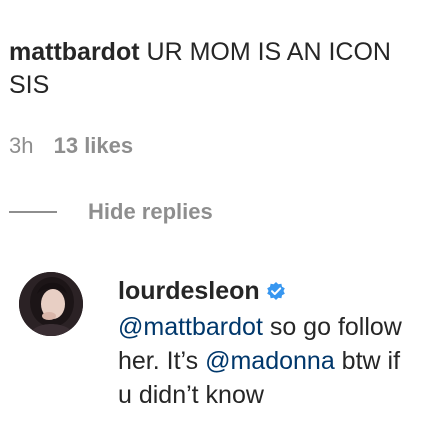 The height and width of the screenshot is (433, 430). Describe the element at coordinates (332, 327) in the screenshot. I see `reply-text-a: so go follow` at that location.